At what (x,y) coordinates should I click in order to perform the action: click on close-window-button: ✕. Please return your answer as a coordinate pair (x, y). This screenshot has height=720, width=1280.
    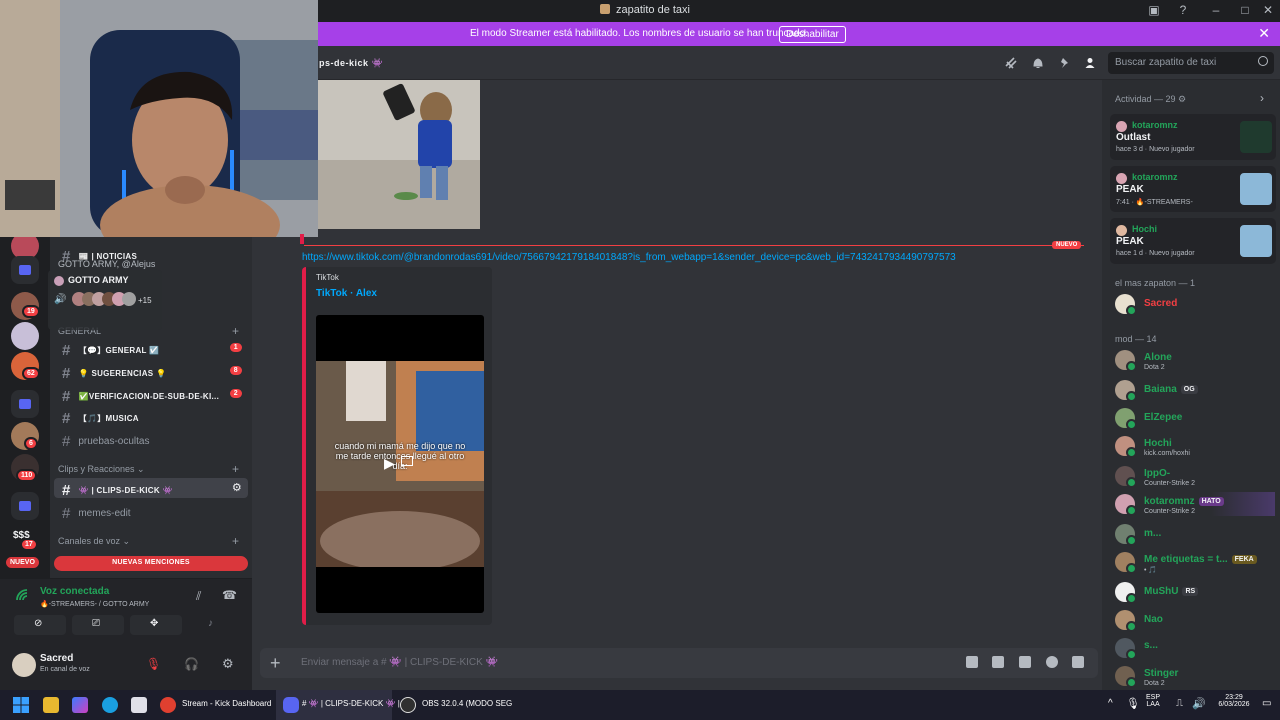
    Looking at the image, I should click on (1268, 10).